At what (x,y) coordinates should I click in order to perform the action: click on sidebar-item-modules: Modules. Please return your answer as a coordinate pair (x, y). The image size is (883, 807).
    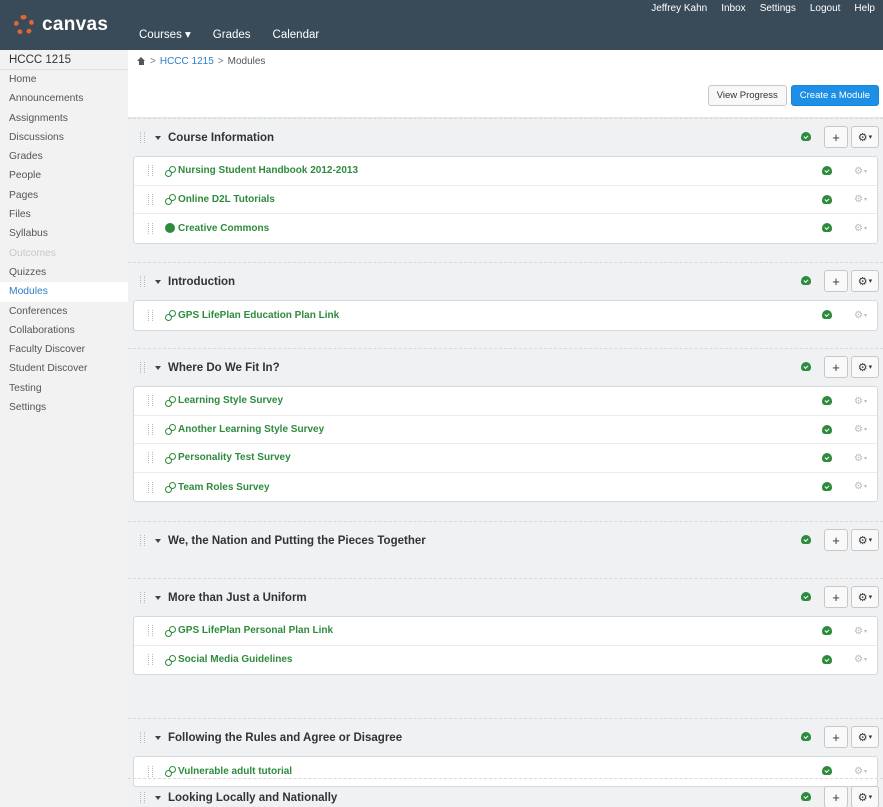
    Looking at the image, I should click on (64, 292).